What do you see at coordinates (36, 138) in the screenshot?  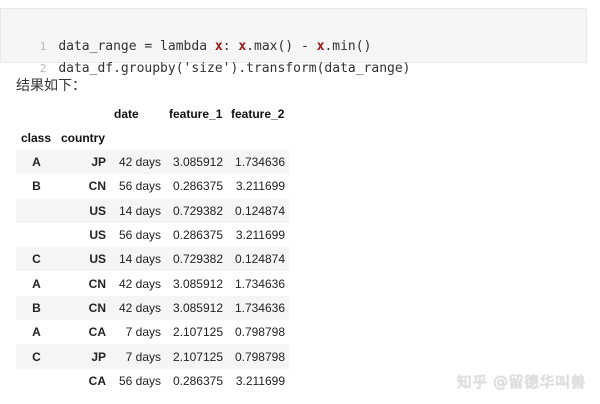 I see `index-header-class: class` at bounding box center [36, 138].